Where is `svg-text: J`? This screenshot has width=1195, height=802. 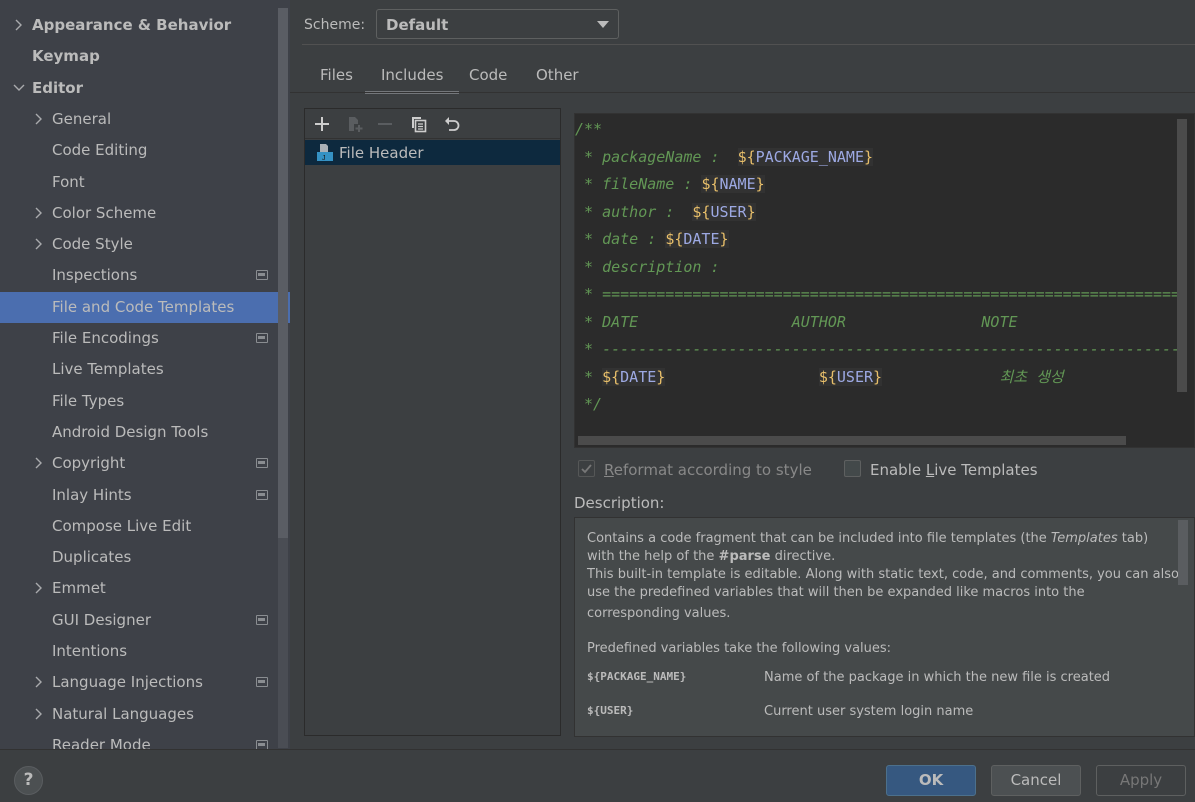
svg-text: J is located at coordinates (324, 158).